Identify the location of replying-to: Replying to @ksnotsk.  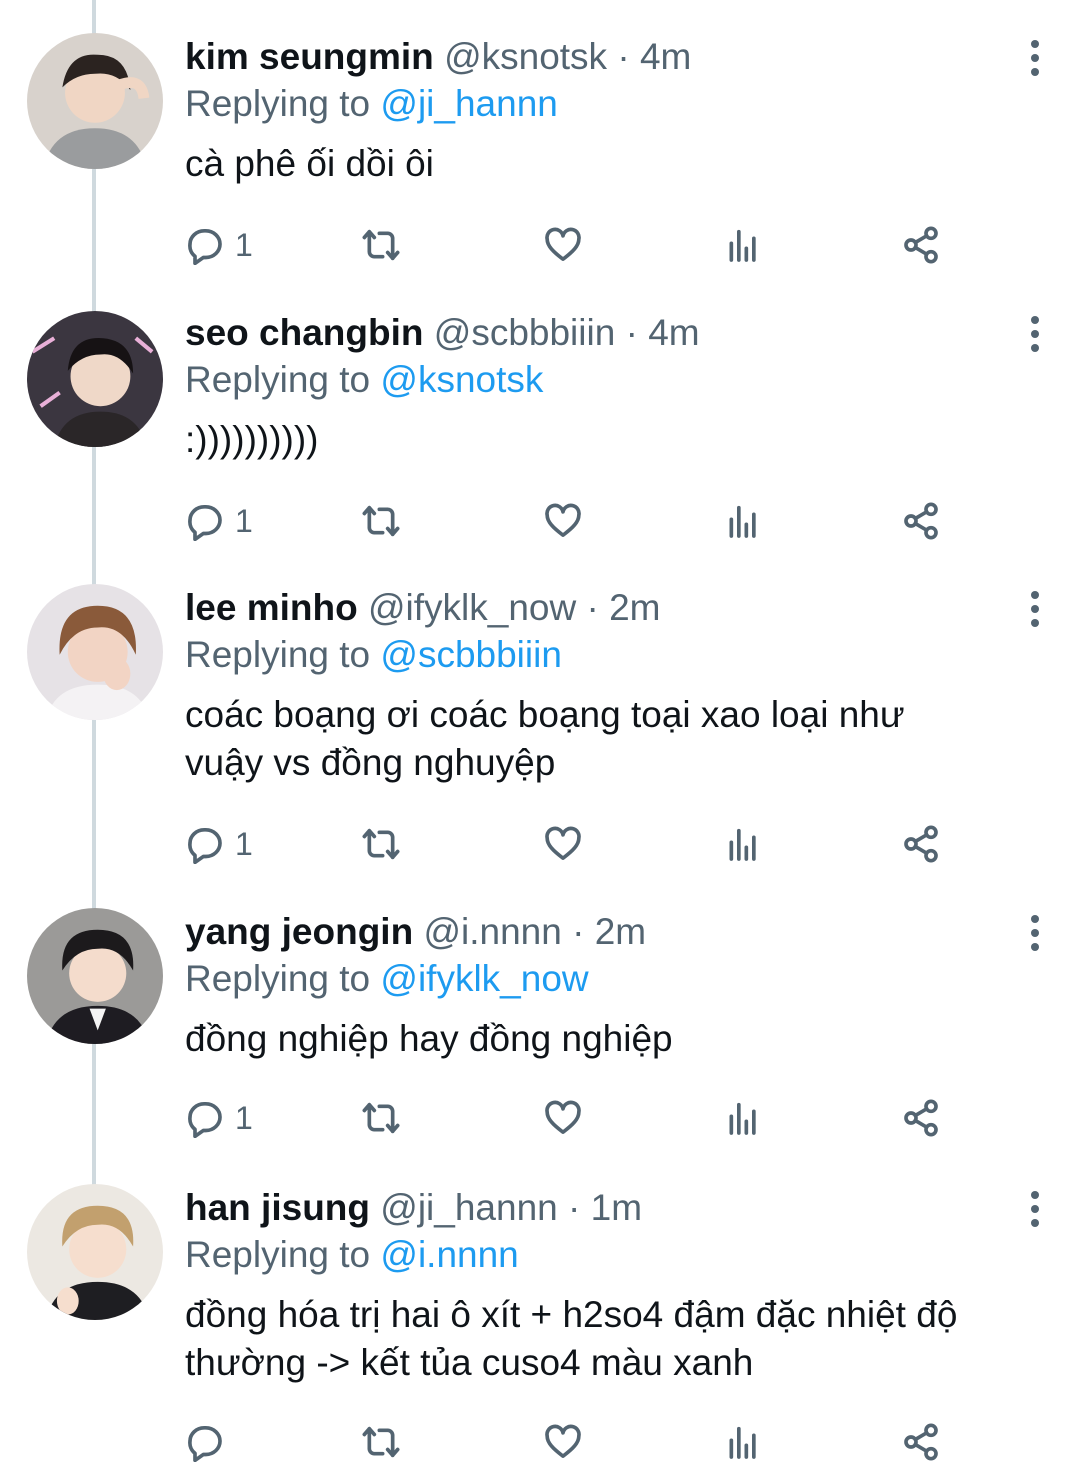
(364, 380).